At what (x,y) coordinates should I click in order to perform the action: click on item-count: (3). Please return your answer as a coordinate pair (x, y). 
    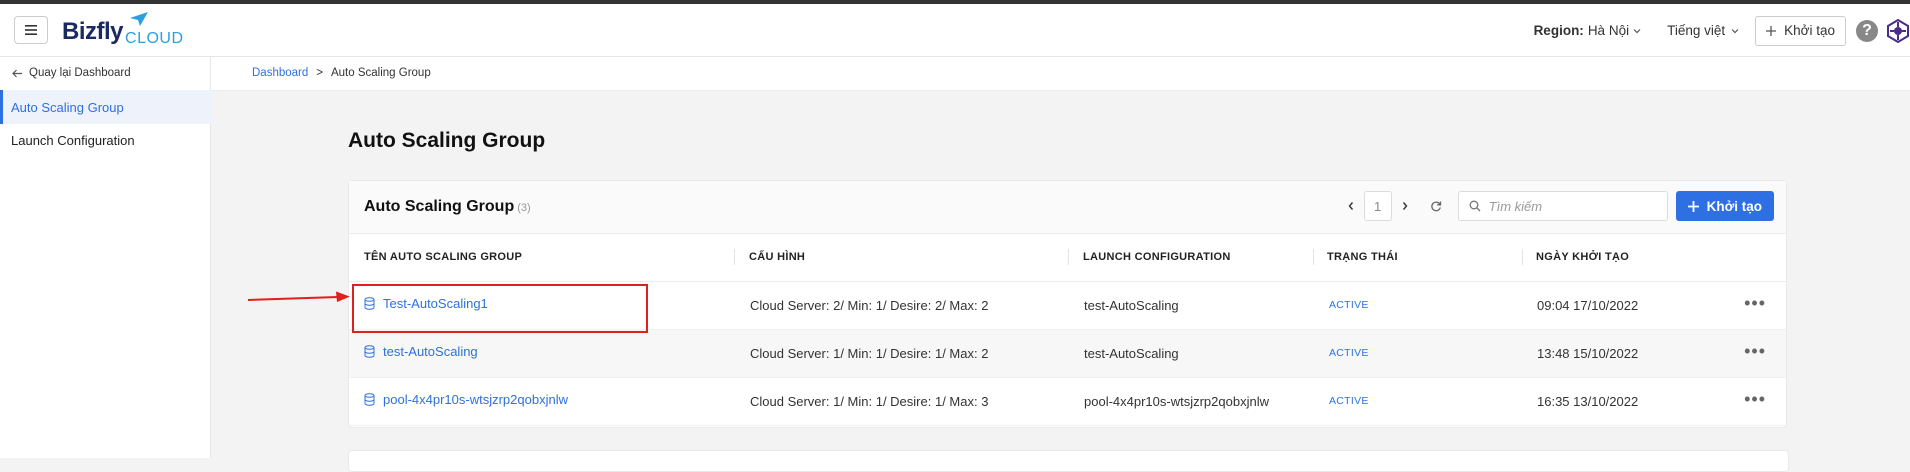
    Looking at the image, I should click on (524, 208).